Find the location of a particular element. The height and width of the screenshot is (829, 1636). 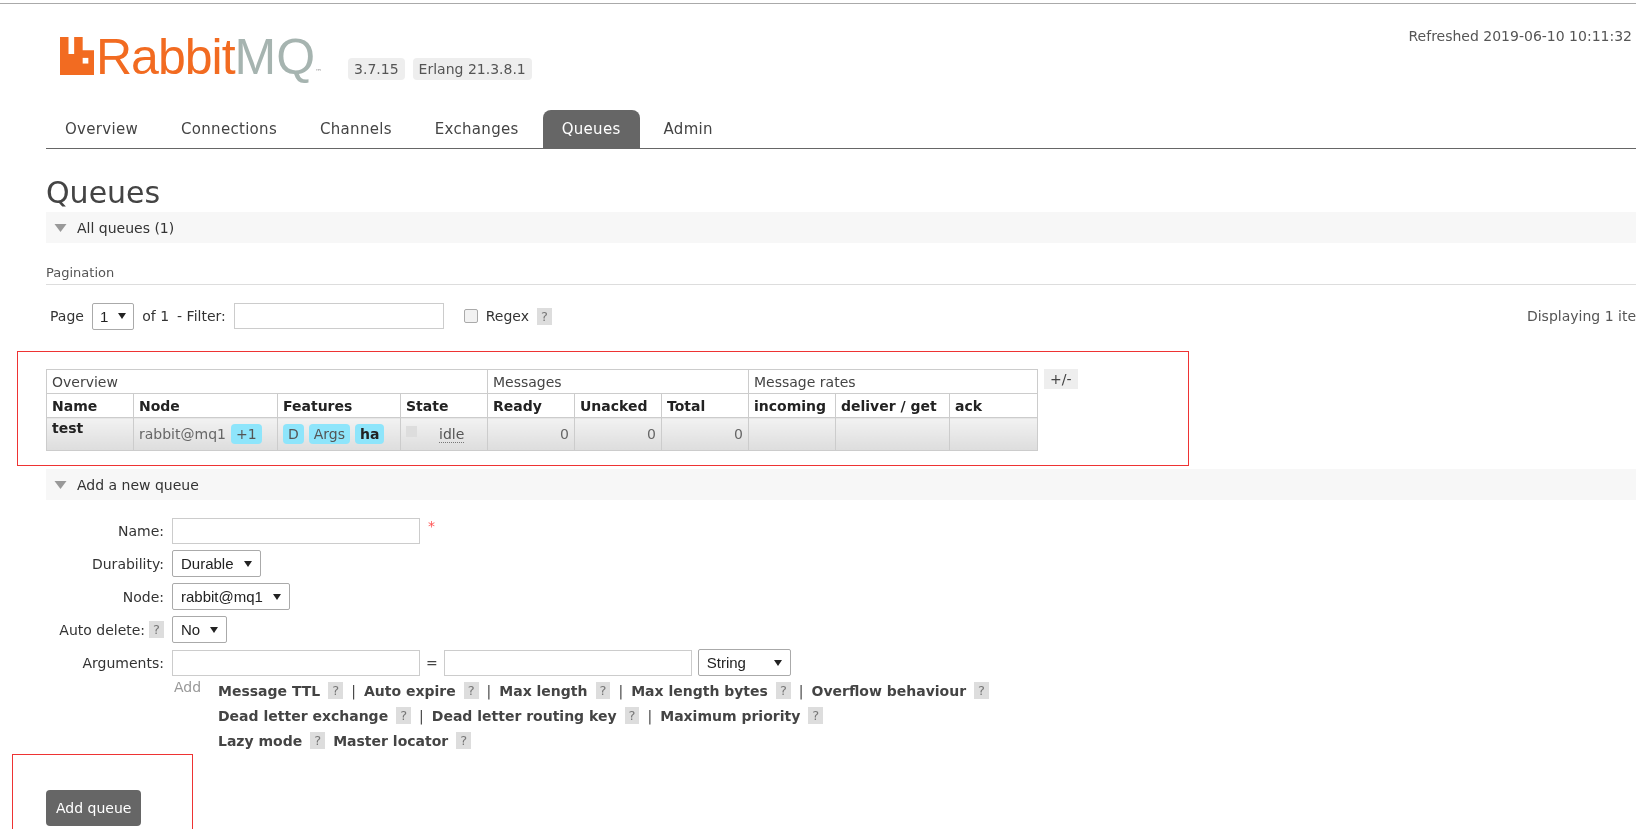

columns-toggle-button: +/- is located at coordinates (1061, 379).